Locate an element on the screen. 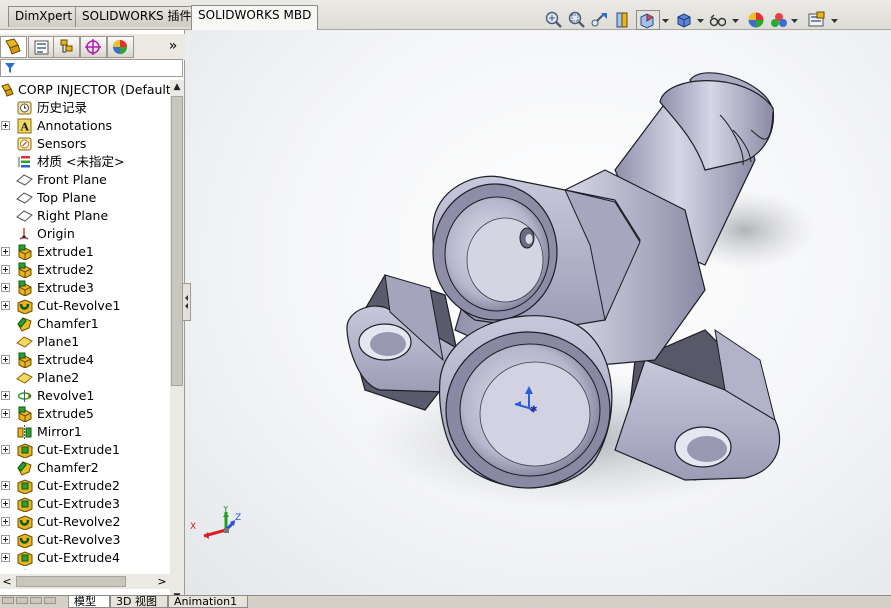  tree-item: Cut-Extrude5 is located at coordinates (85, 568).